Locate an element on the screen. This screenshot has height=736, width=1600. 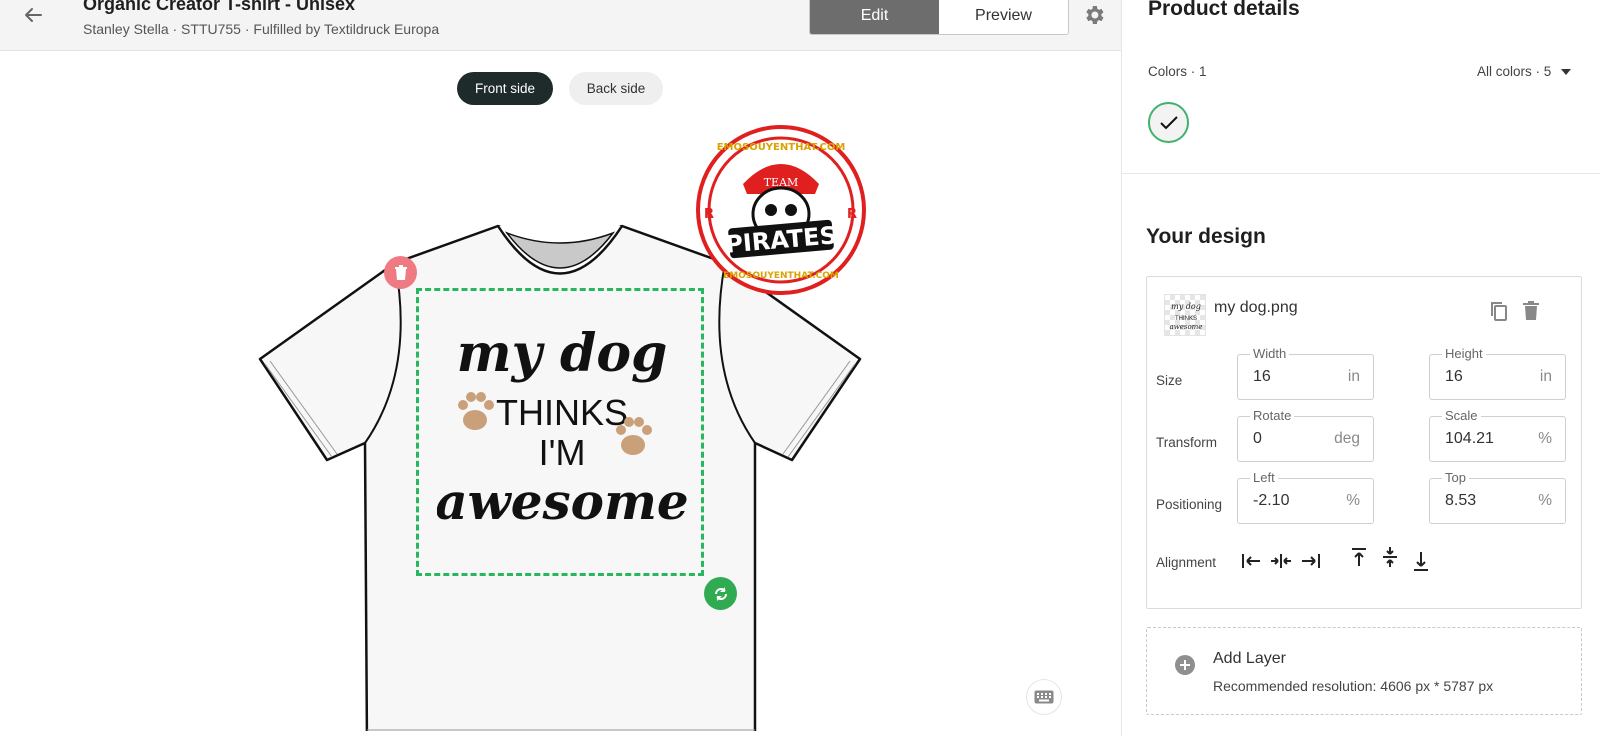
design-line-3: I'M is located at coordinates (562, 452).